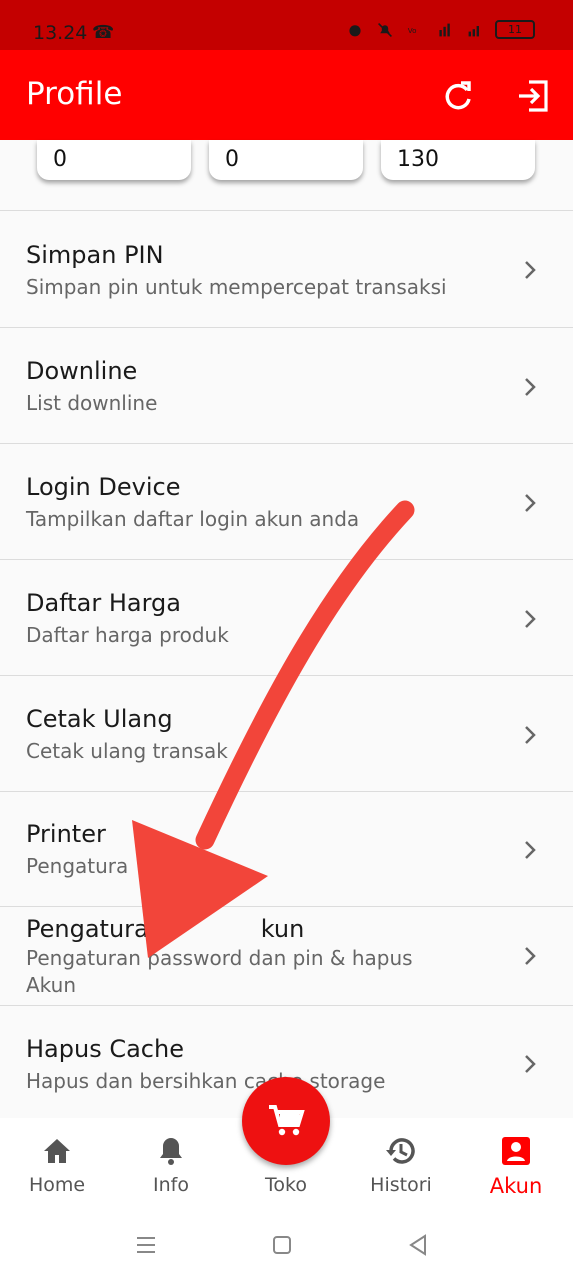  I want to click on menu-item-title: Simpan PIN, so click(95, 255).